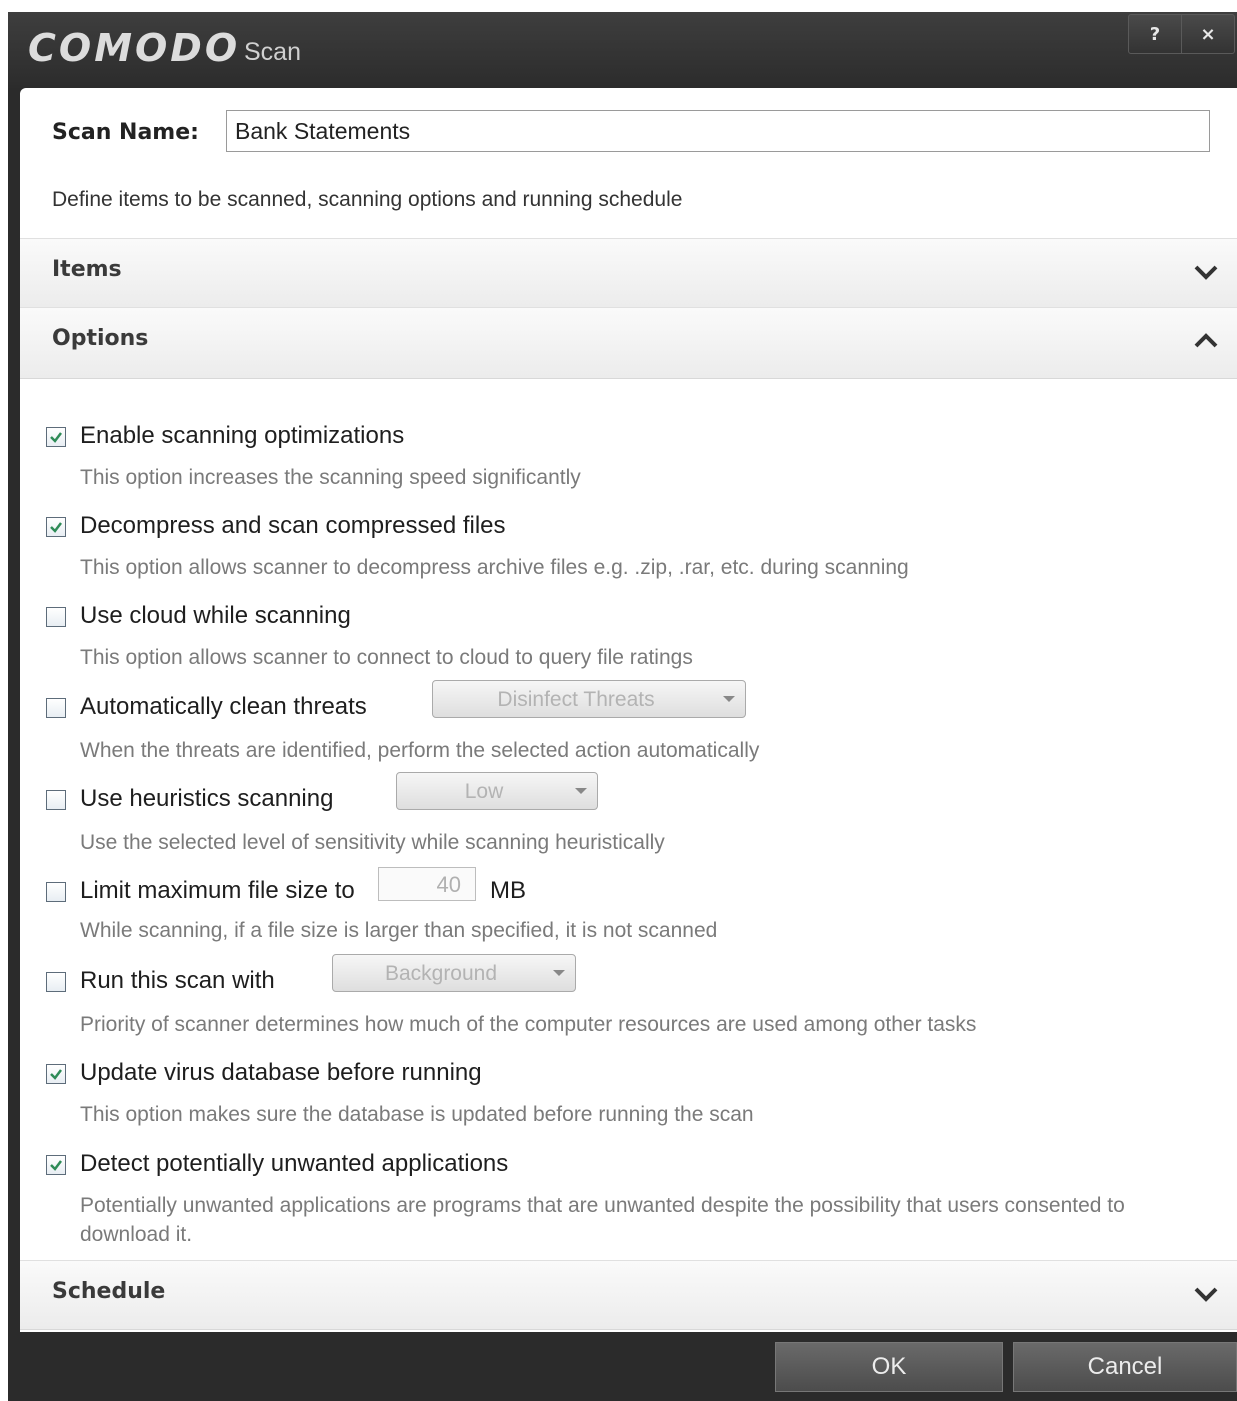 The image size is (1237, 1401). Describe the element at coordinates (889, 1367) in the screenshot. I see `ok-button: OK` at that location.